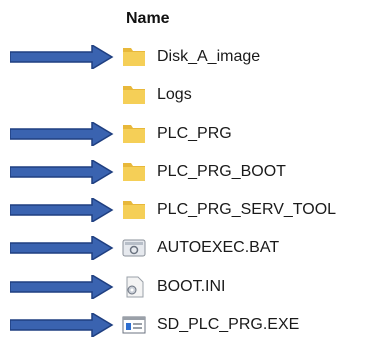  Describe the element at coordinates (174, 95) in the screenshot. I see `file-name: Logs` at that location.